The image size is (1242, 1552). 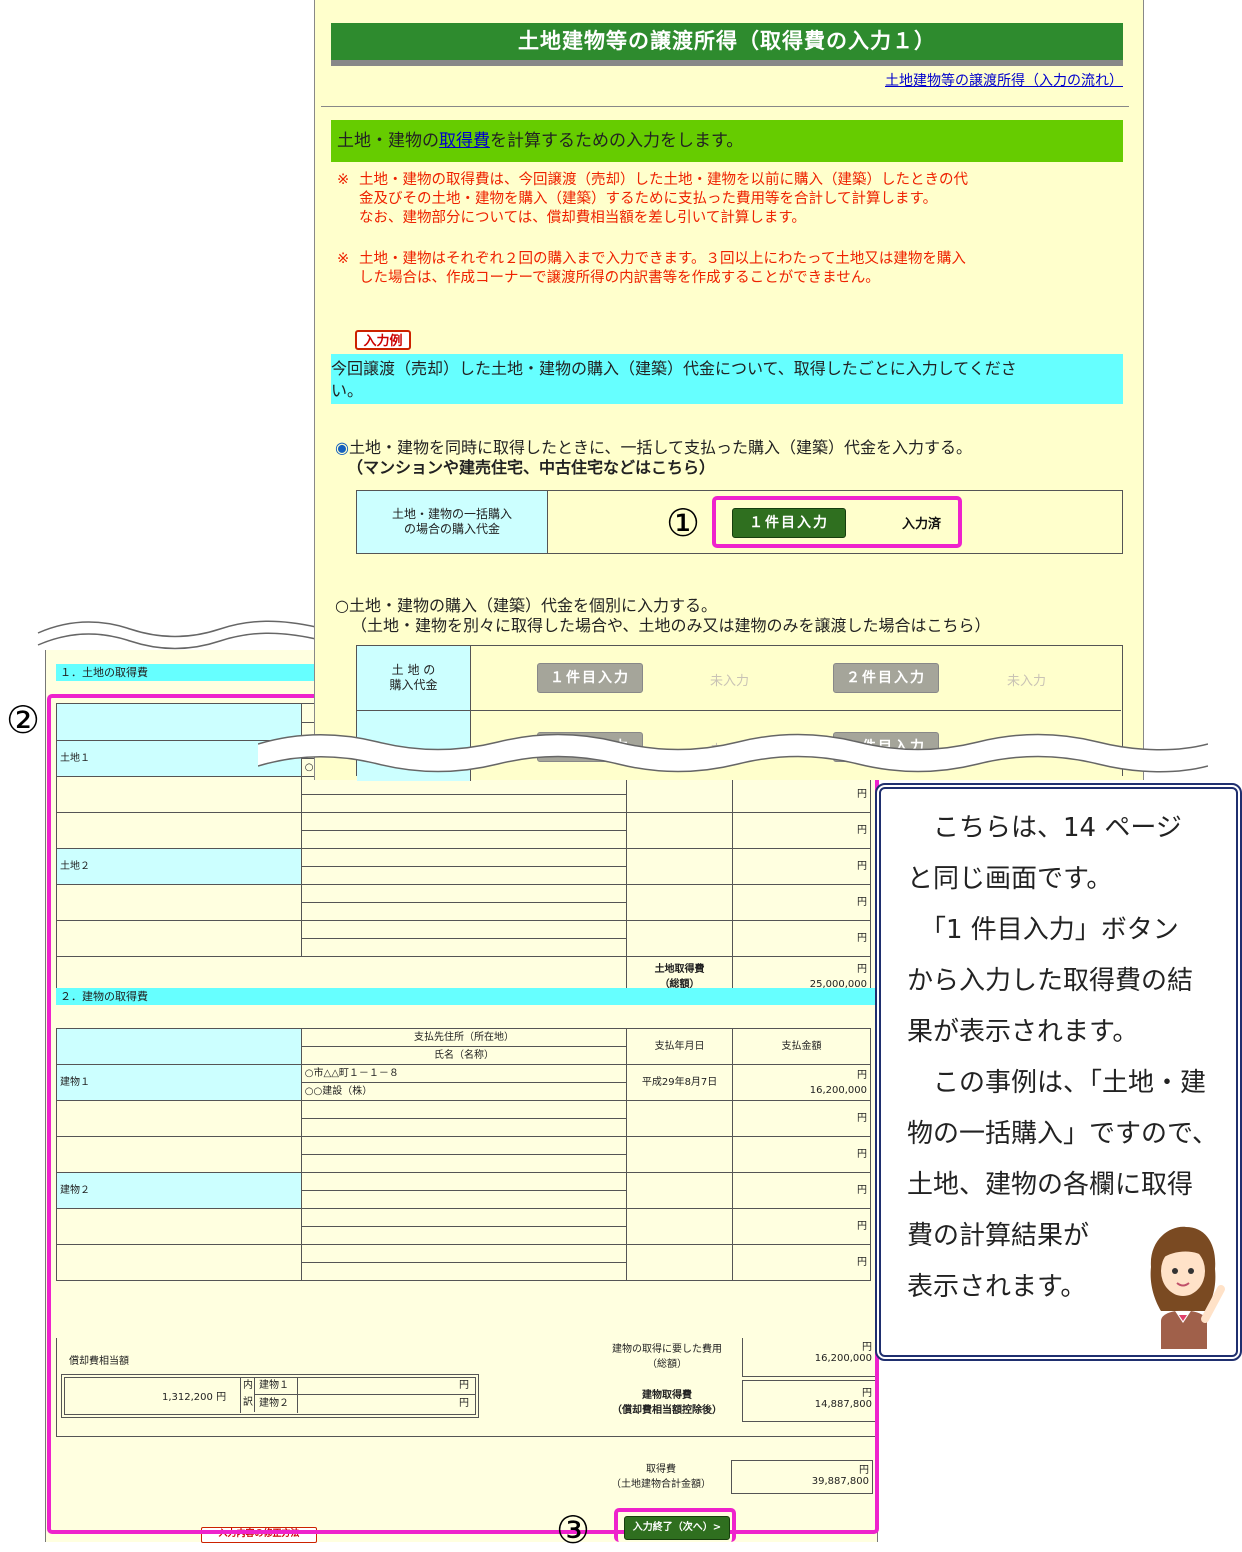 What do you see at coordinates (177, 635) in the screenshot?
I see `wave-left-icon` at bounding box center [177, 635].